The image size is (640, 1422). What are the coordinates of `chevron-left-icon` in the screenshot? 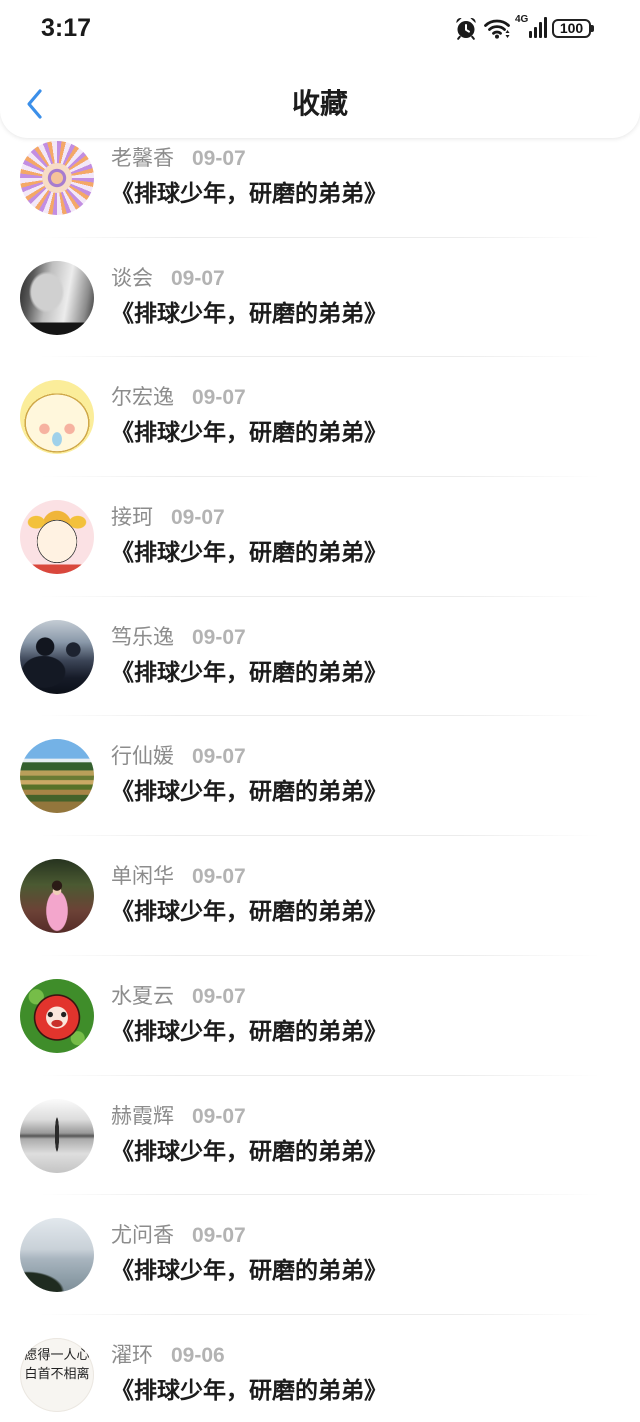 It's located at (34, 104).